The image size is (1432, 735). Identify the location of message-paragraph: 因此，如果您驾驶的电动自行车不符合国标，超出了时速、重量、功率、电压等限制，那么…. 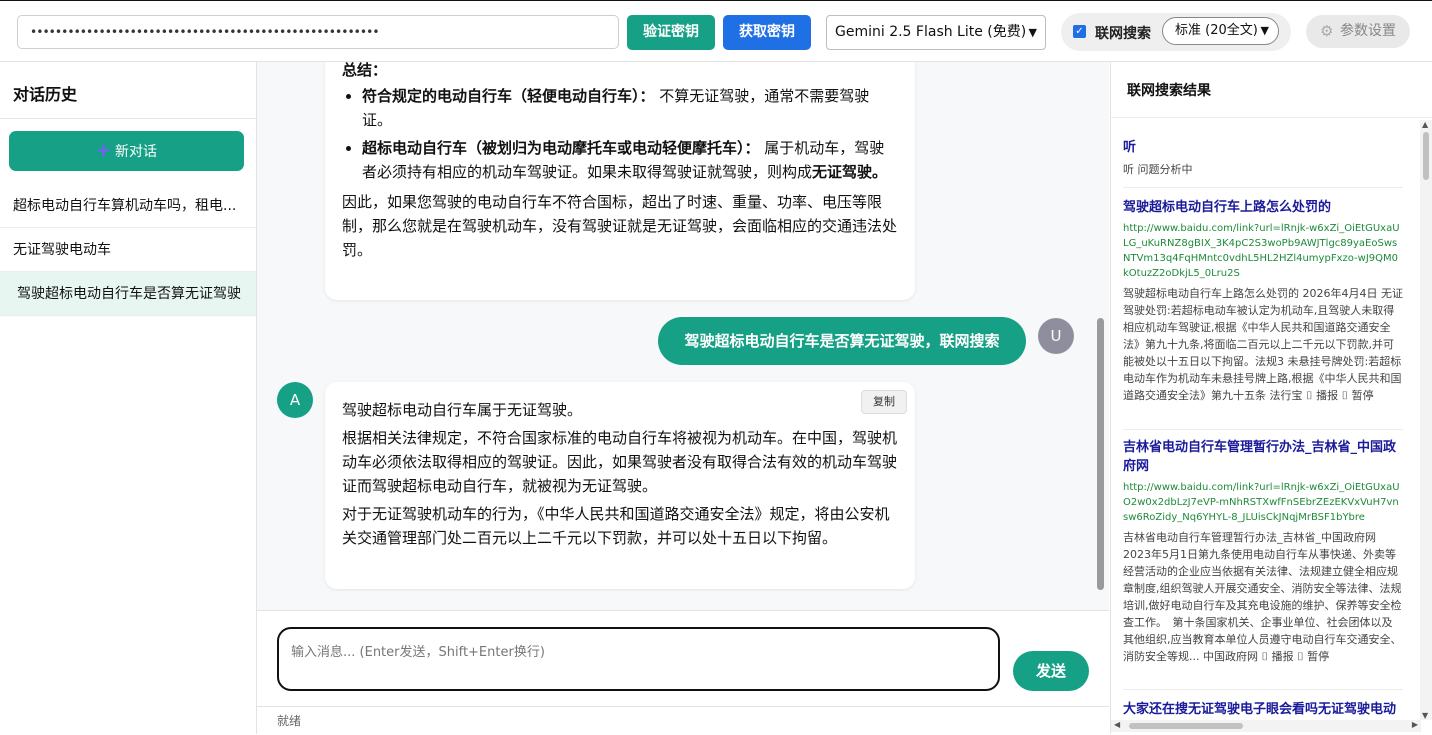
(620, 226).